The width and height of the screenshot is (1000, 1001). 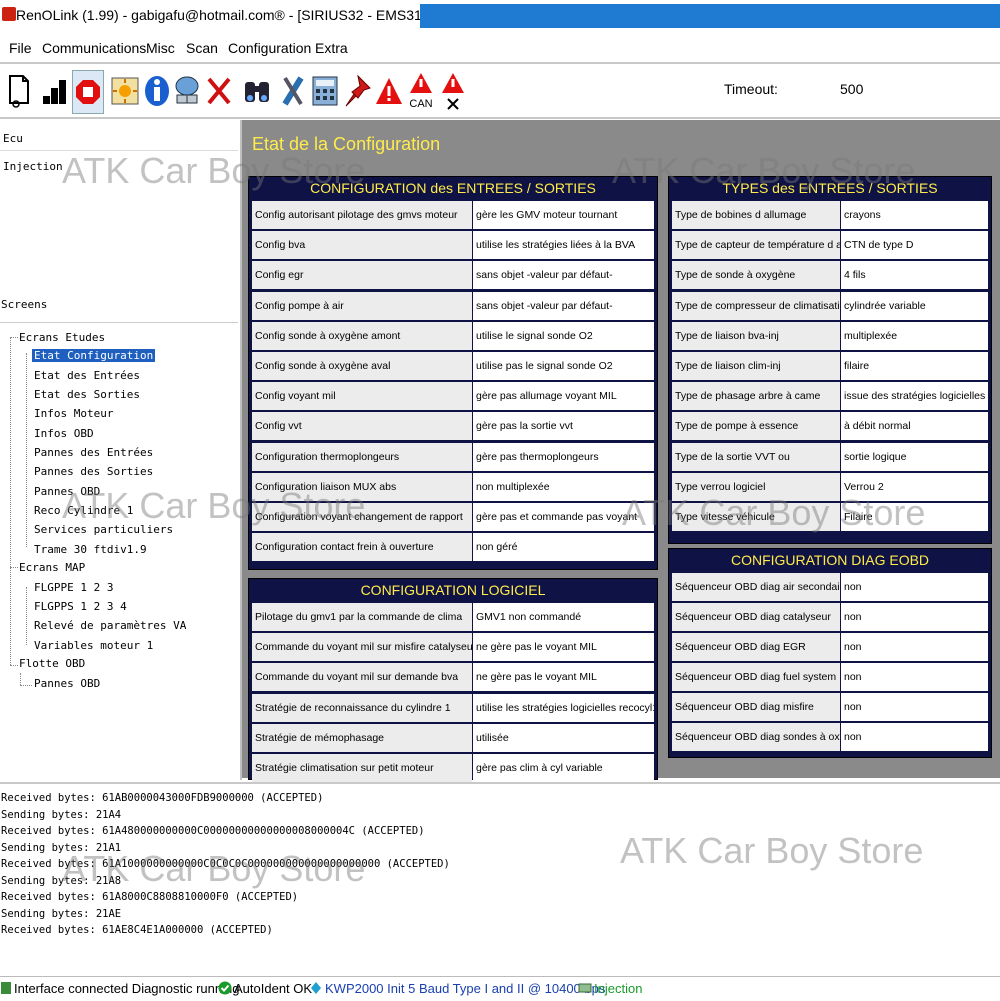 I want to click on parameter-value: gère les GMV moteur tournant, so click(x=563, y=215).